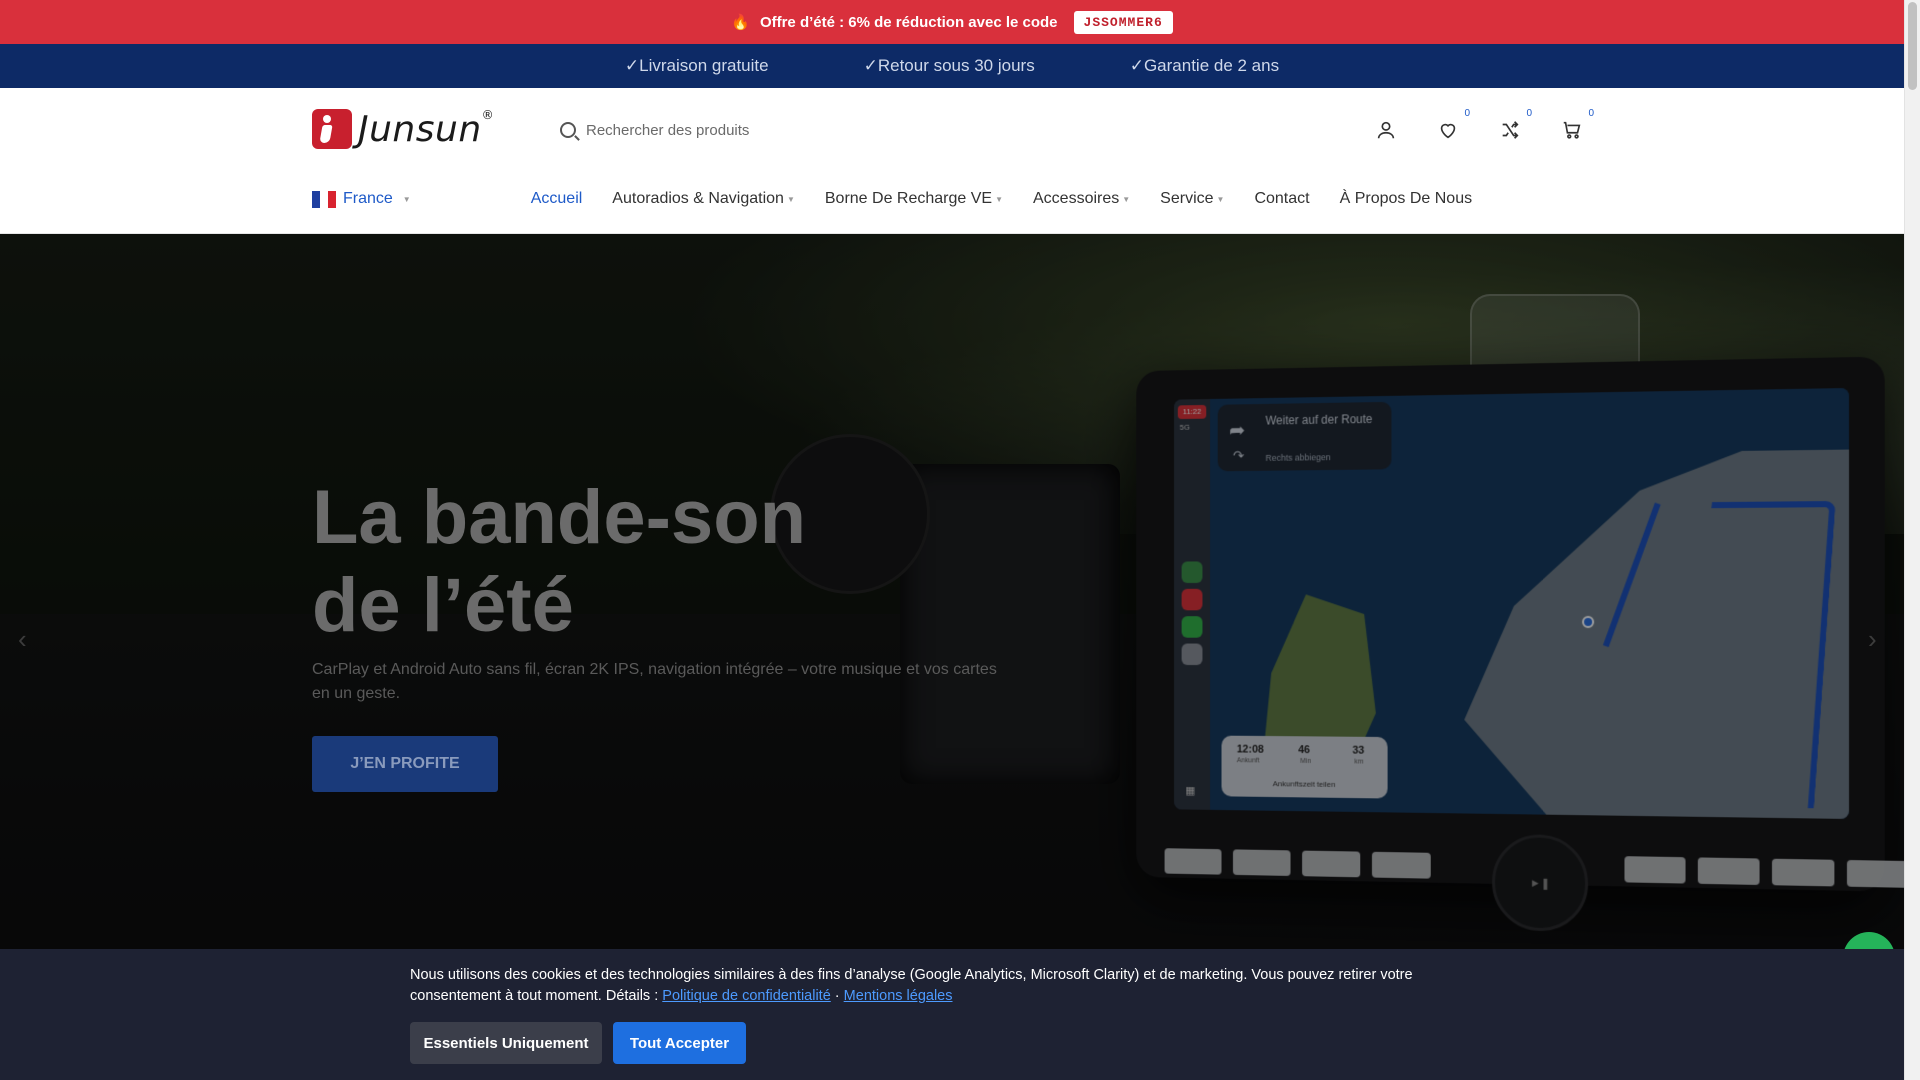 The height and width of the screenshot is (1080, 1920). Describe the element at coordinates (568, 130) in the screenshot. I see `search-icon` at that location.